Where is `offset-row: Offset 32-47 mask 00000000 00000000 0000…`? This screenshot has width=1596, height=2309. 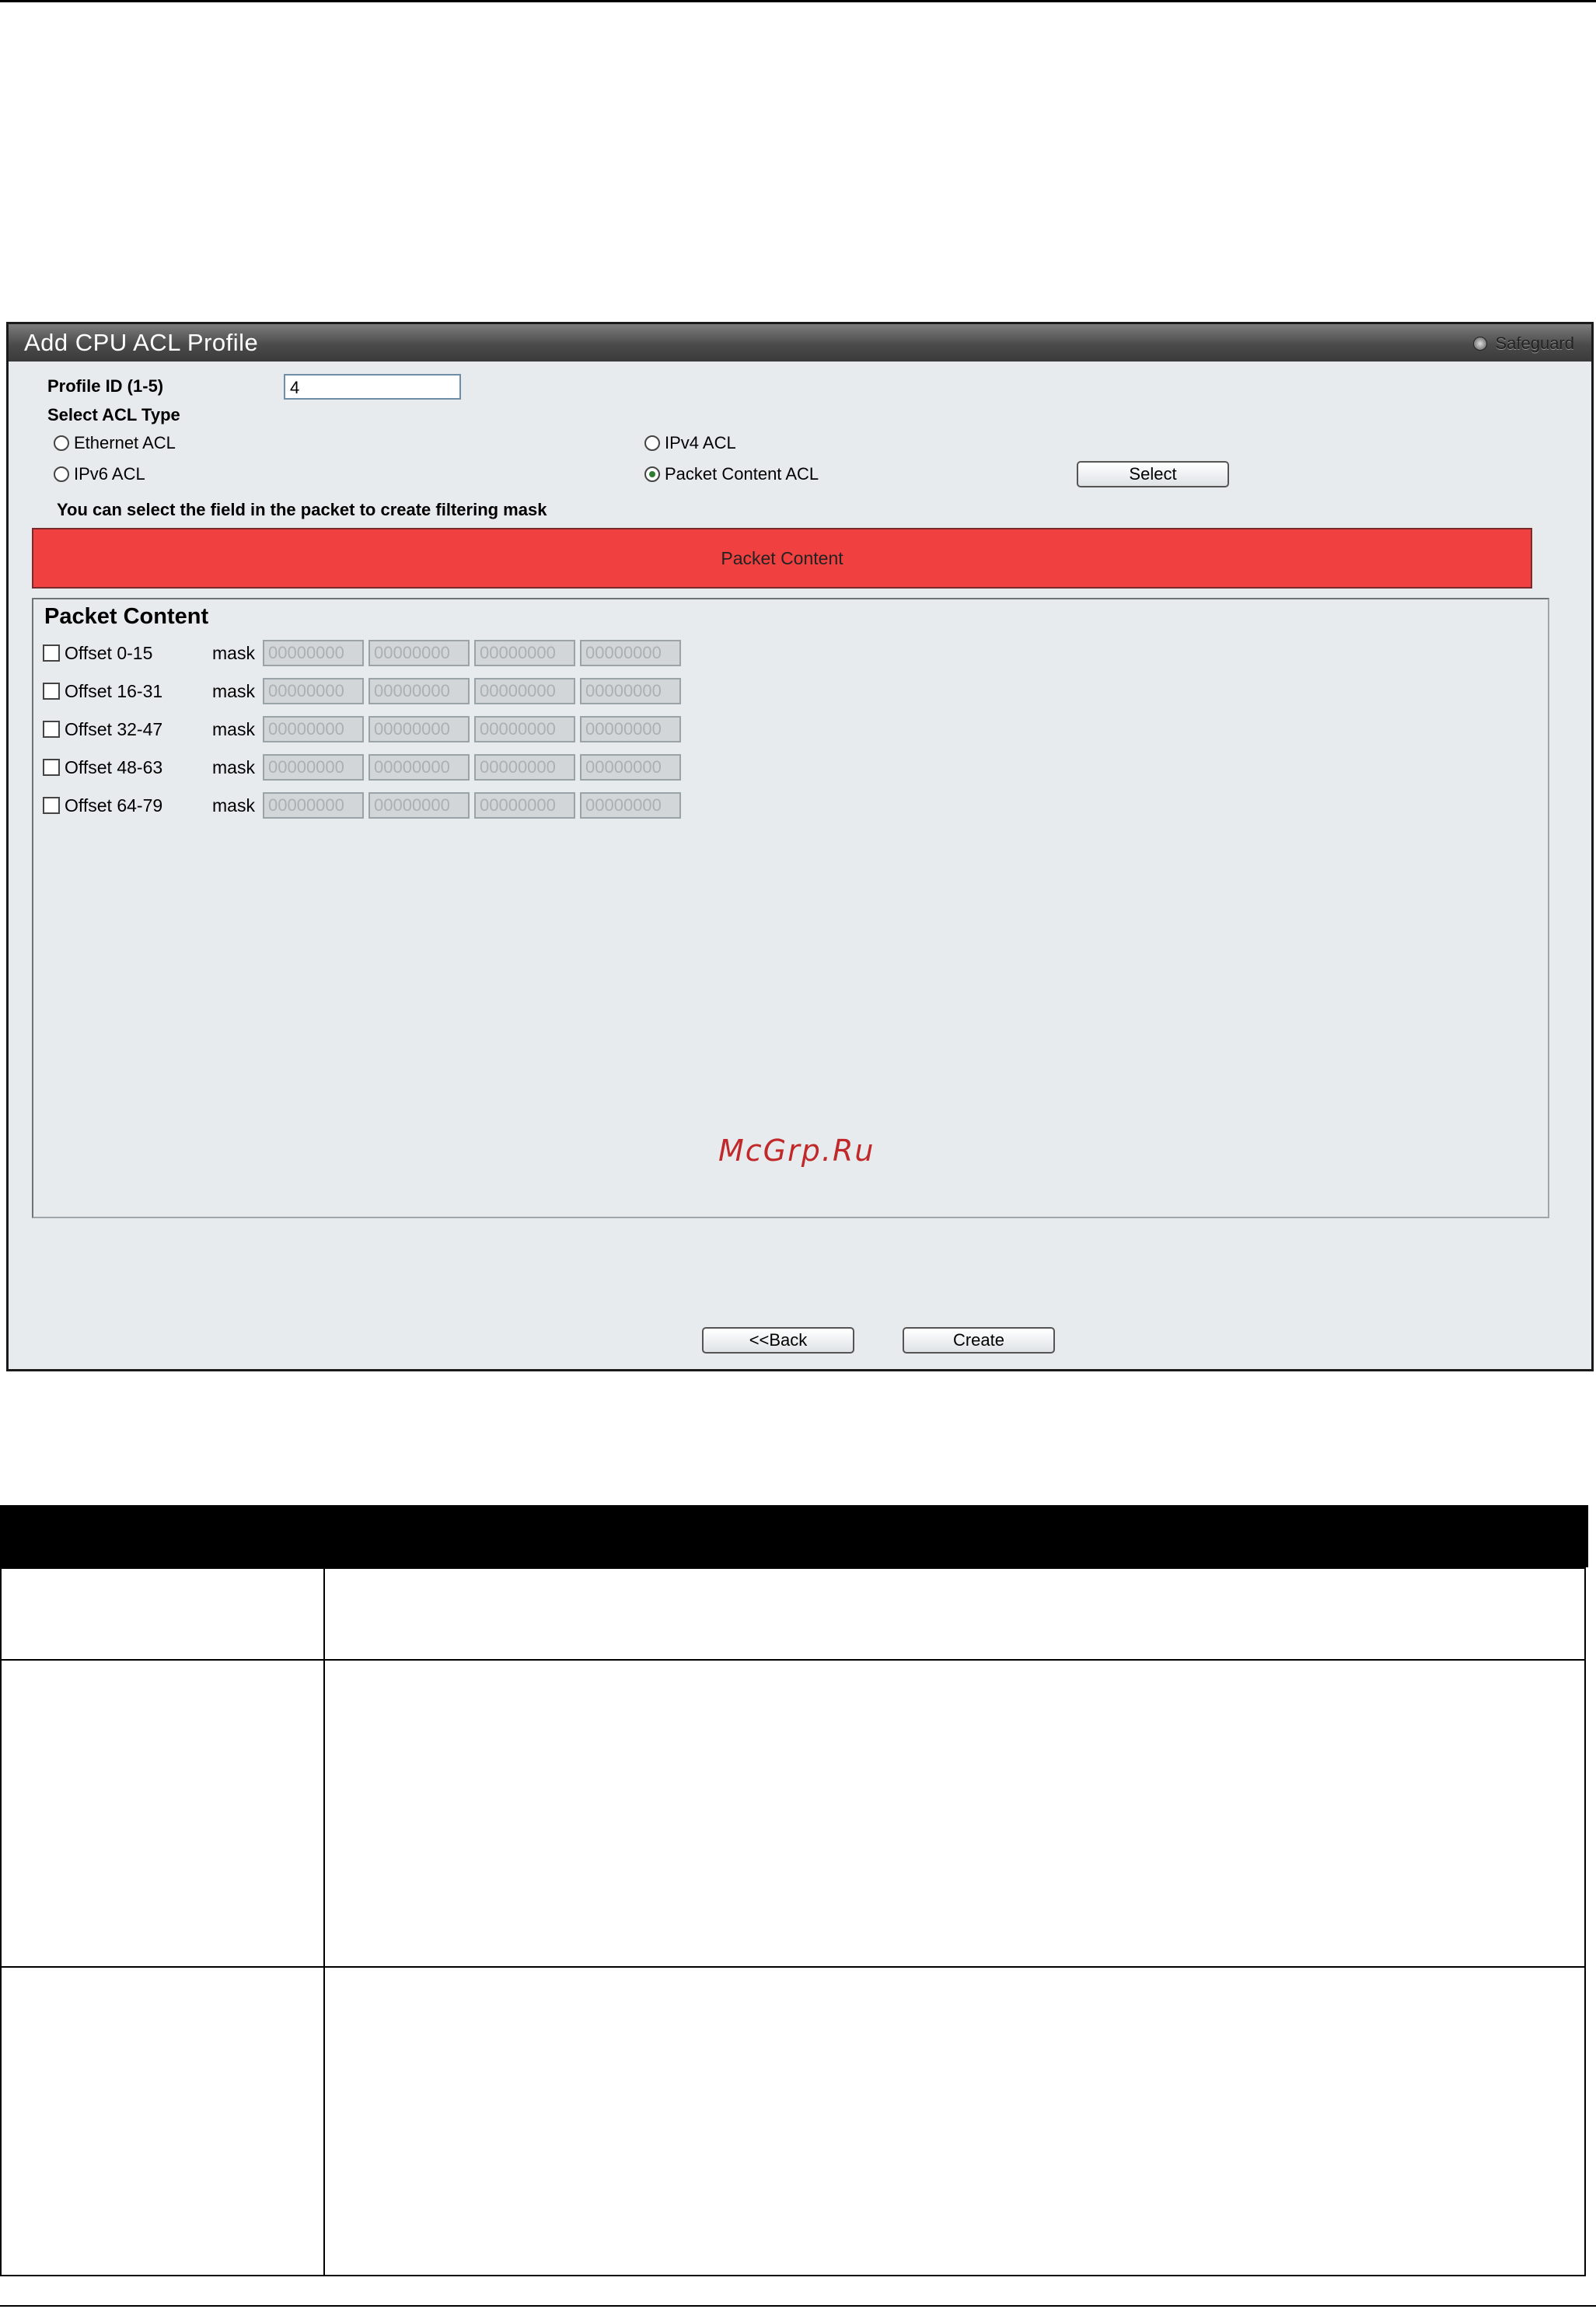 offset-row: Offset 32-47 mask 00000000 00000000 0000… is located at coordinates (365, 729).